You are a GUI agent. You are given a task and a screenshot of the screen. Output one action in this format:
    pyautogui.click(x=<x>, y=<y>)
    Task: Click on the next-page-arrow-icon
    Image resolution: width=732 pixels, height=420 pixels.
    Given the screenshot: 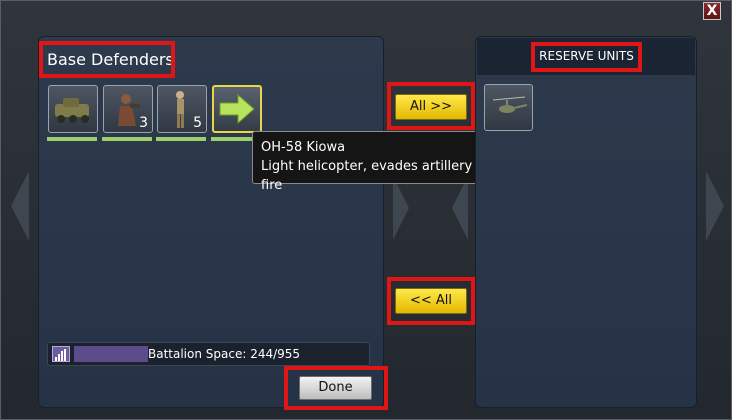 What is the action you would take?
    pyautogui.click(x=715, y=206)
    